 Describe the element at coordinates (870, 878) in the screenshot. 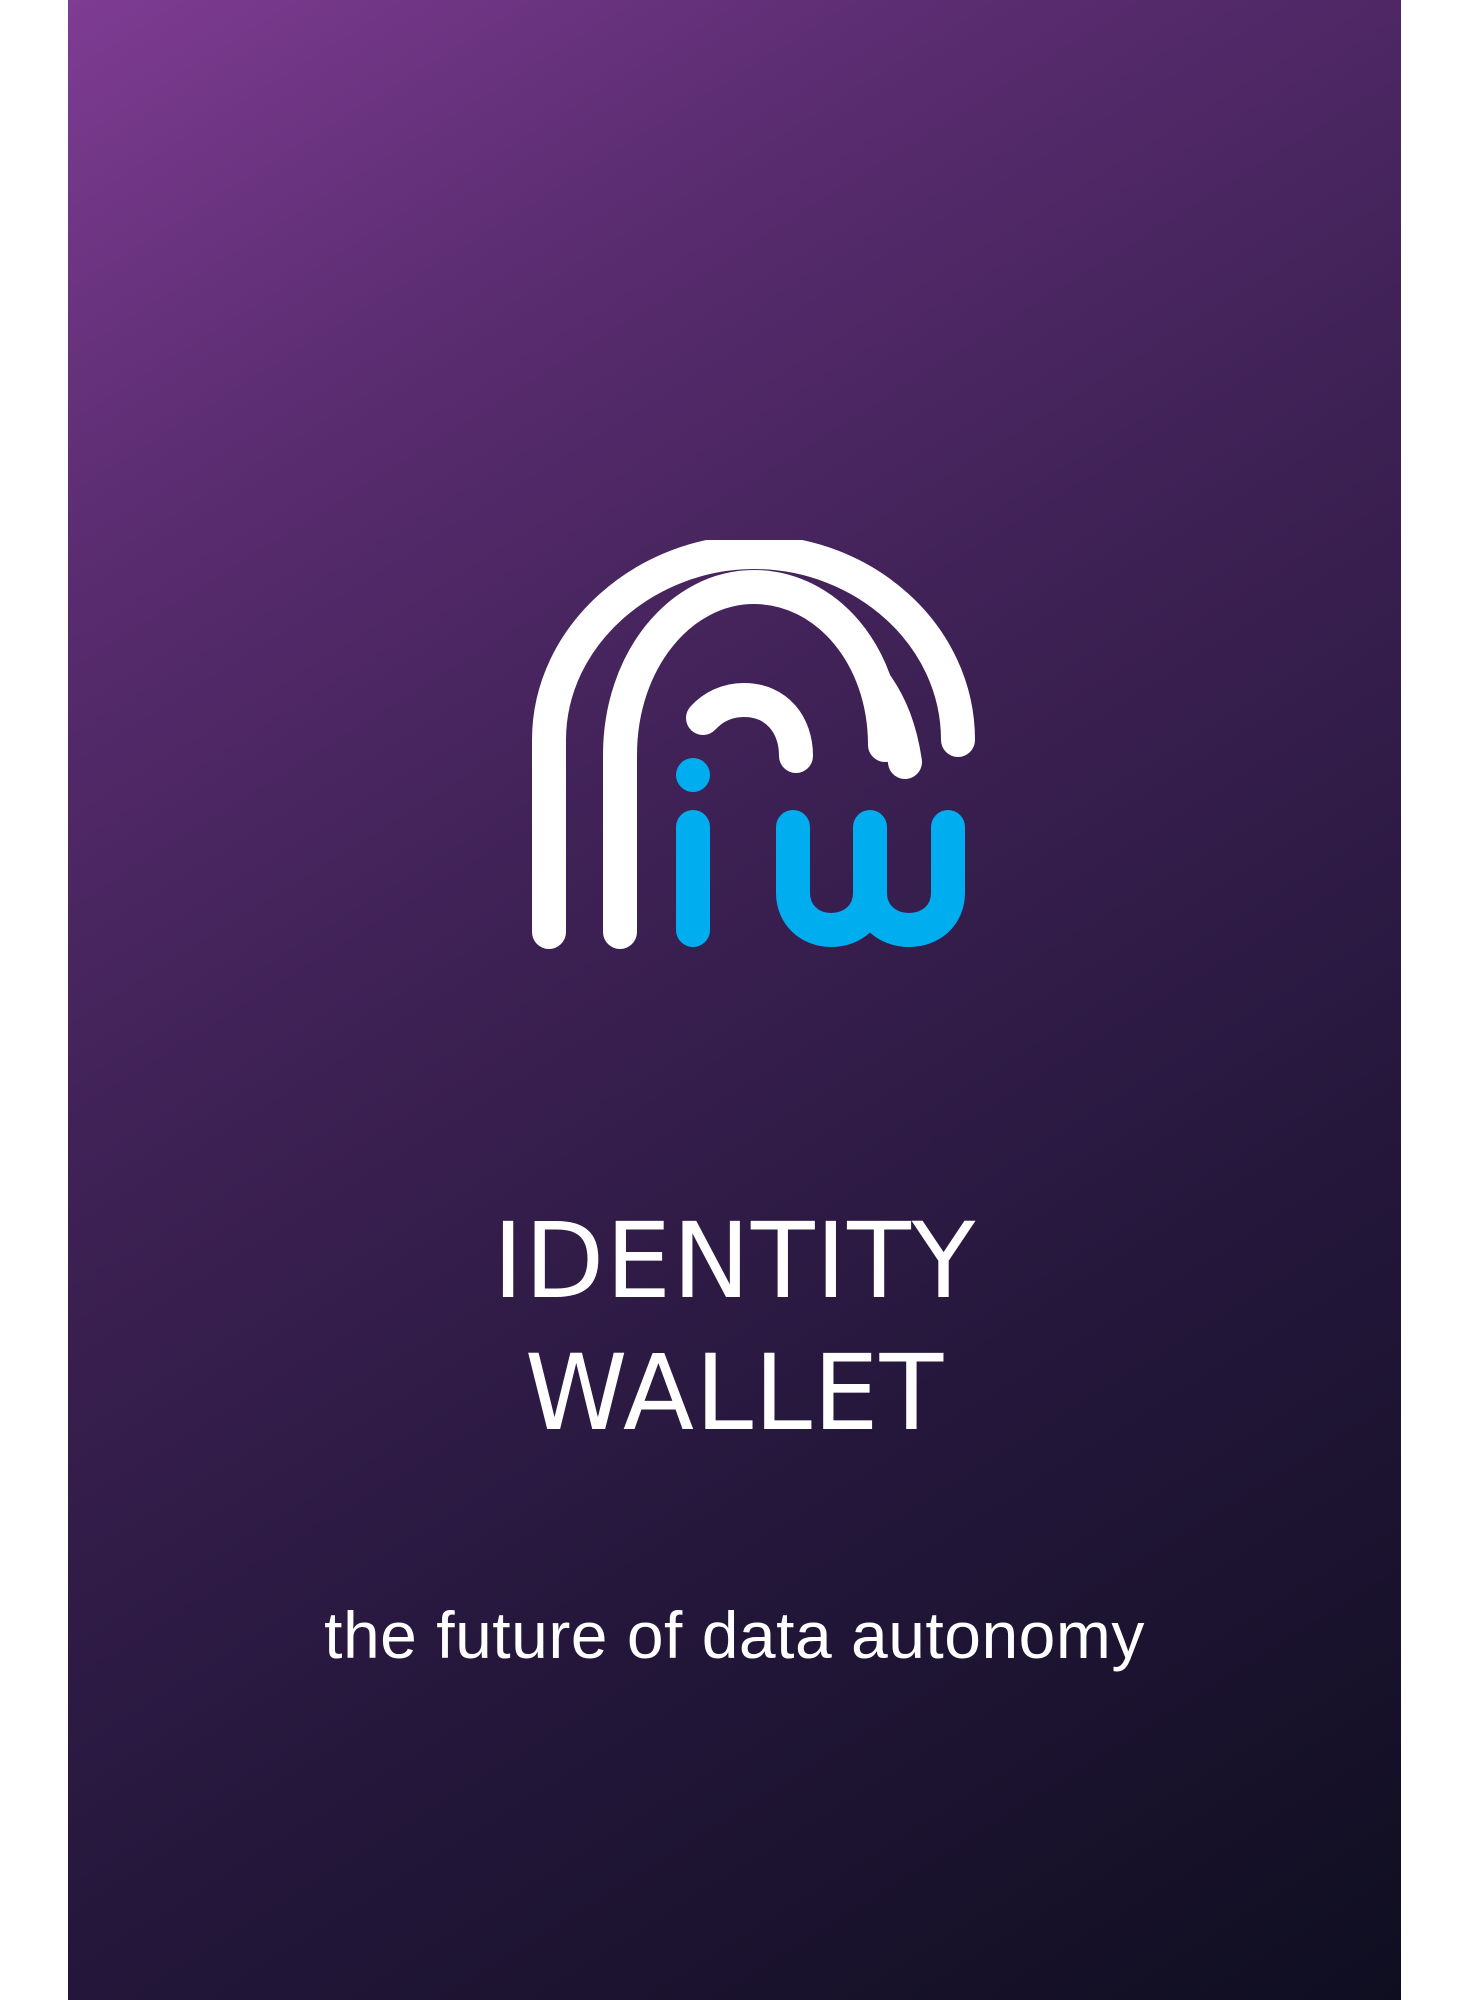

I see `letter-w-icon` at that location.